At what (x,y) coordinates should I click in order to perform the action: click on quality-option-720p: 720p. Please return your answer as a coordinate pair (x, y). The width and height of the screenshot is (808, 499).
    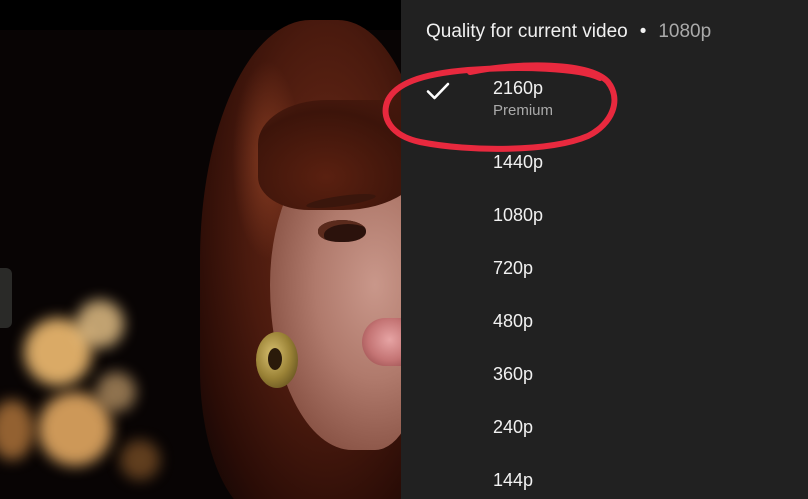
    Looking at the image, I should click on (604, 273).